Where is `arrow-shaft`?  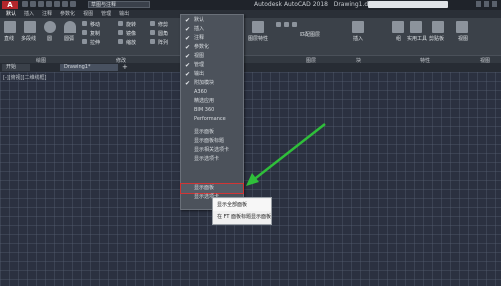
arrow-shaft is located at coordinates (288, 152).